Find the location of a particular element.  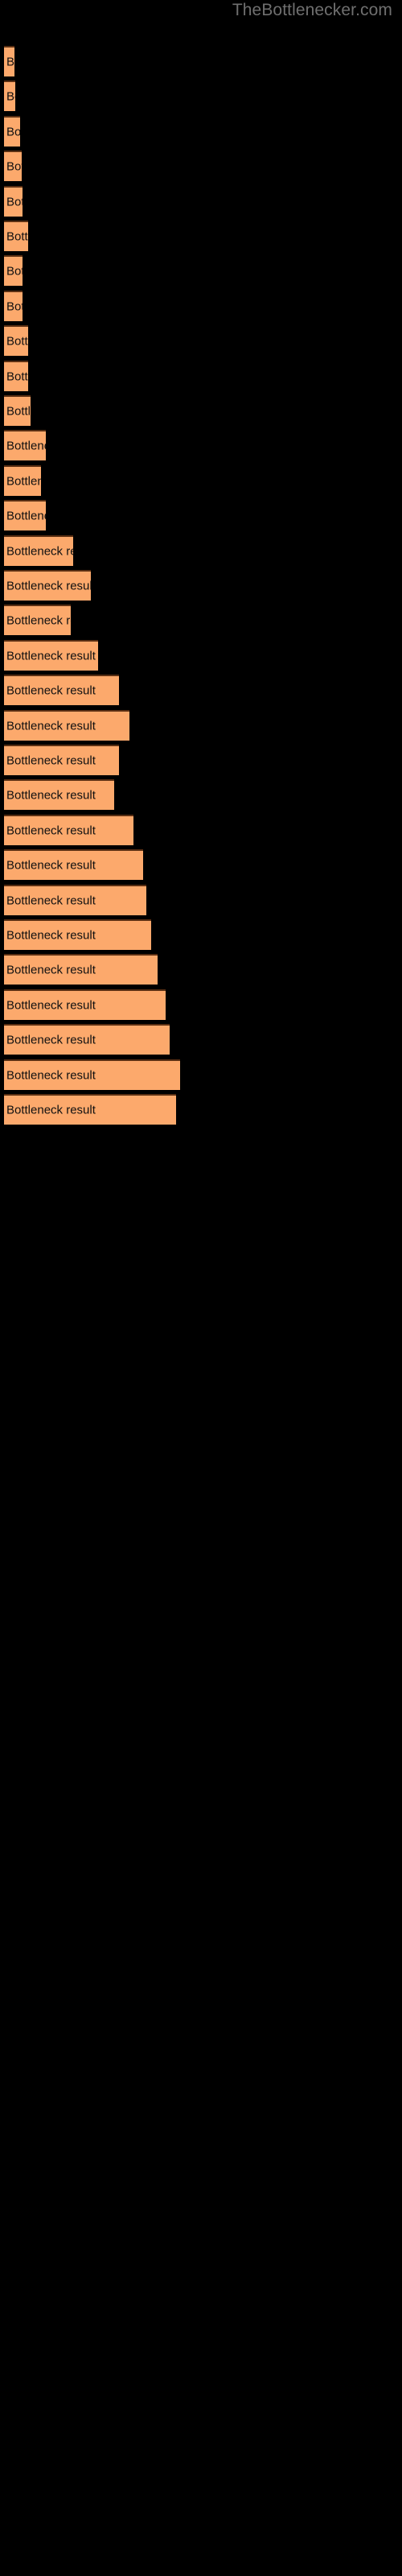

bar-1: Bottleneck result is located at coordinates (9, 61).